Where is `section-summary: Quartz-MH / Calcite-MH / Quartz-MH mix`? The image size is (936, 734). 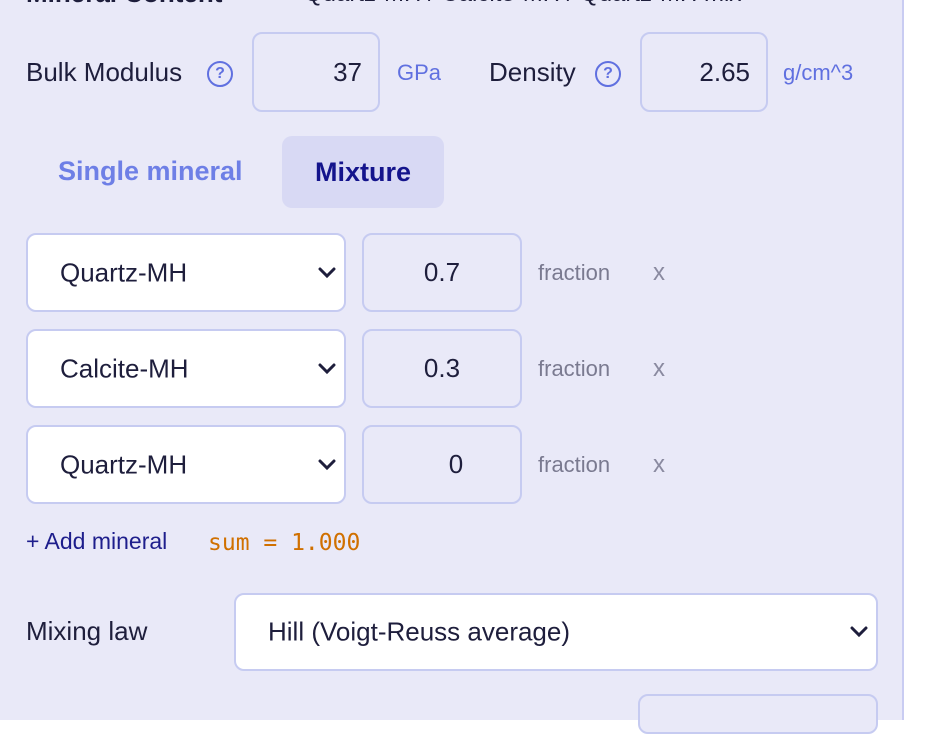
section-summary: Quartz-MH / Calcite-MH / Quartz-MH mix is located at coordinates (522, 4).